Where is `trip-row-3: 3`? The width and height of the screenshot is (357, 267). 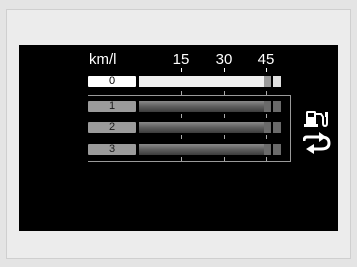 trip-row-3: 3 is located at coordinates (184, 149).